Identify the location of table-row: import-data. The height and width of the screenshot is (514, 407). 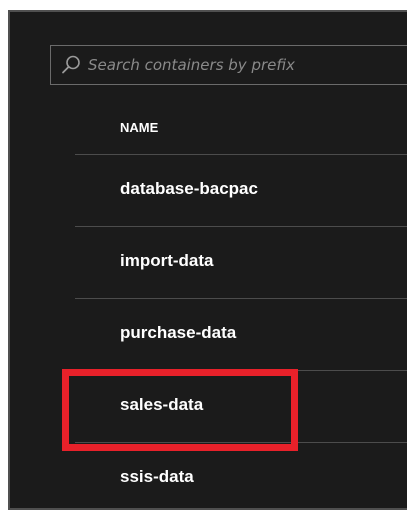
(241, 262).